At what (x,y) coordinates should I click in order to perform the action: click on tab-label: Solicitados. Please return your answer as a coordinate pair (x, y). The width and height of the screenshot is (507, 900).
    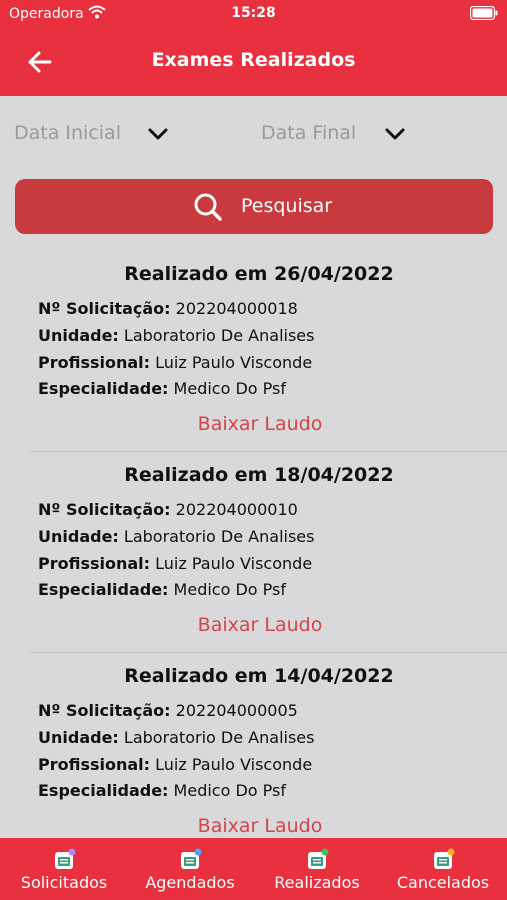
    Looking at the image, I should click on (64, 882).